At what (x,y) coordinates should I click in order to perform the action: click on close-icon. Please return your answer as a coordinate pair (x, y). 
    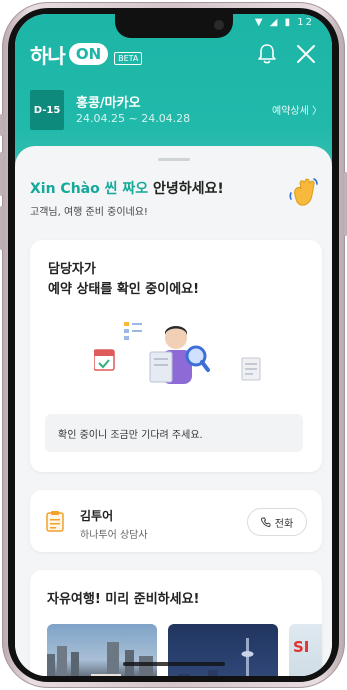
    Looking at the image, I should click on (306, 54).